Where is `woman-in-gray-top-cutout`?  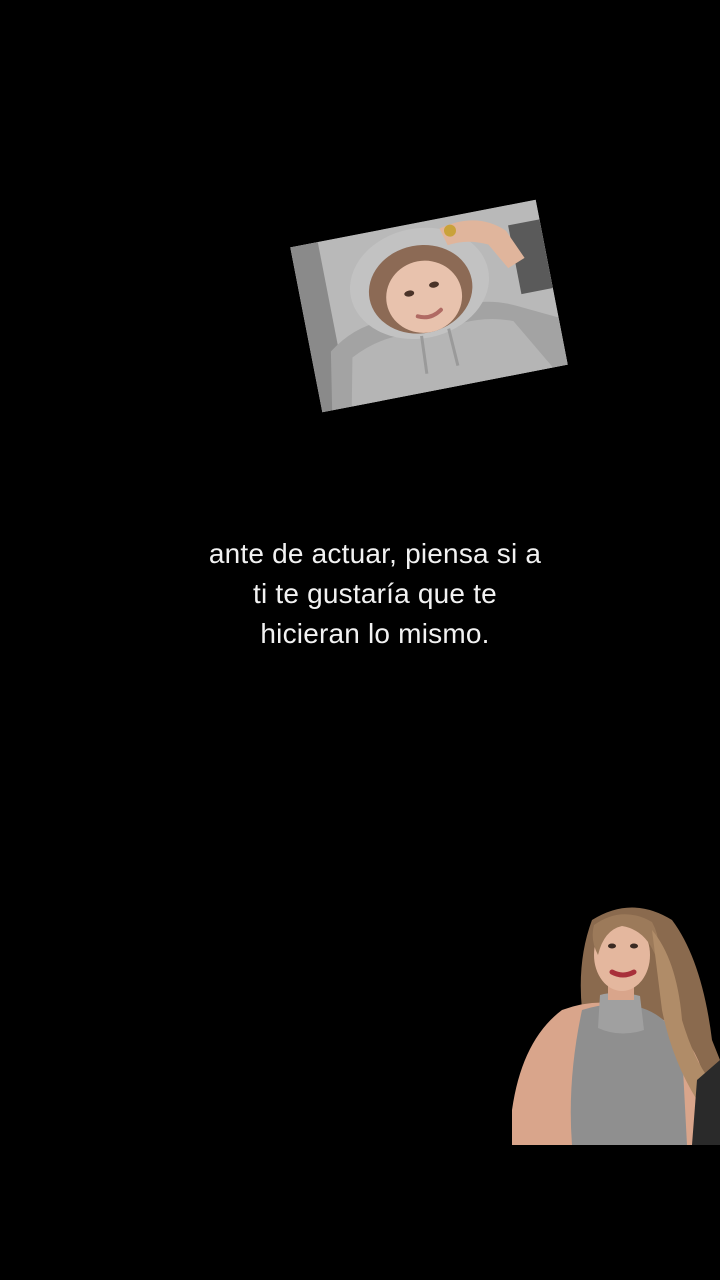
woman-in-gray-top-cutout is located at coordinates (616, 1022).